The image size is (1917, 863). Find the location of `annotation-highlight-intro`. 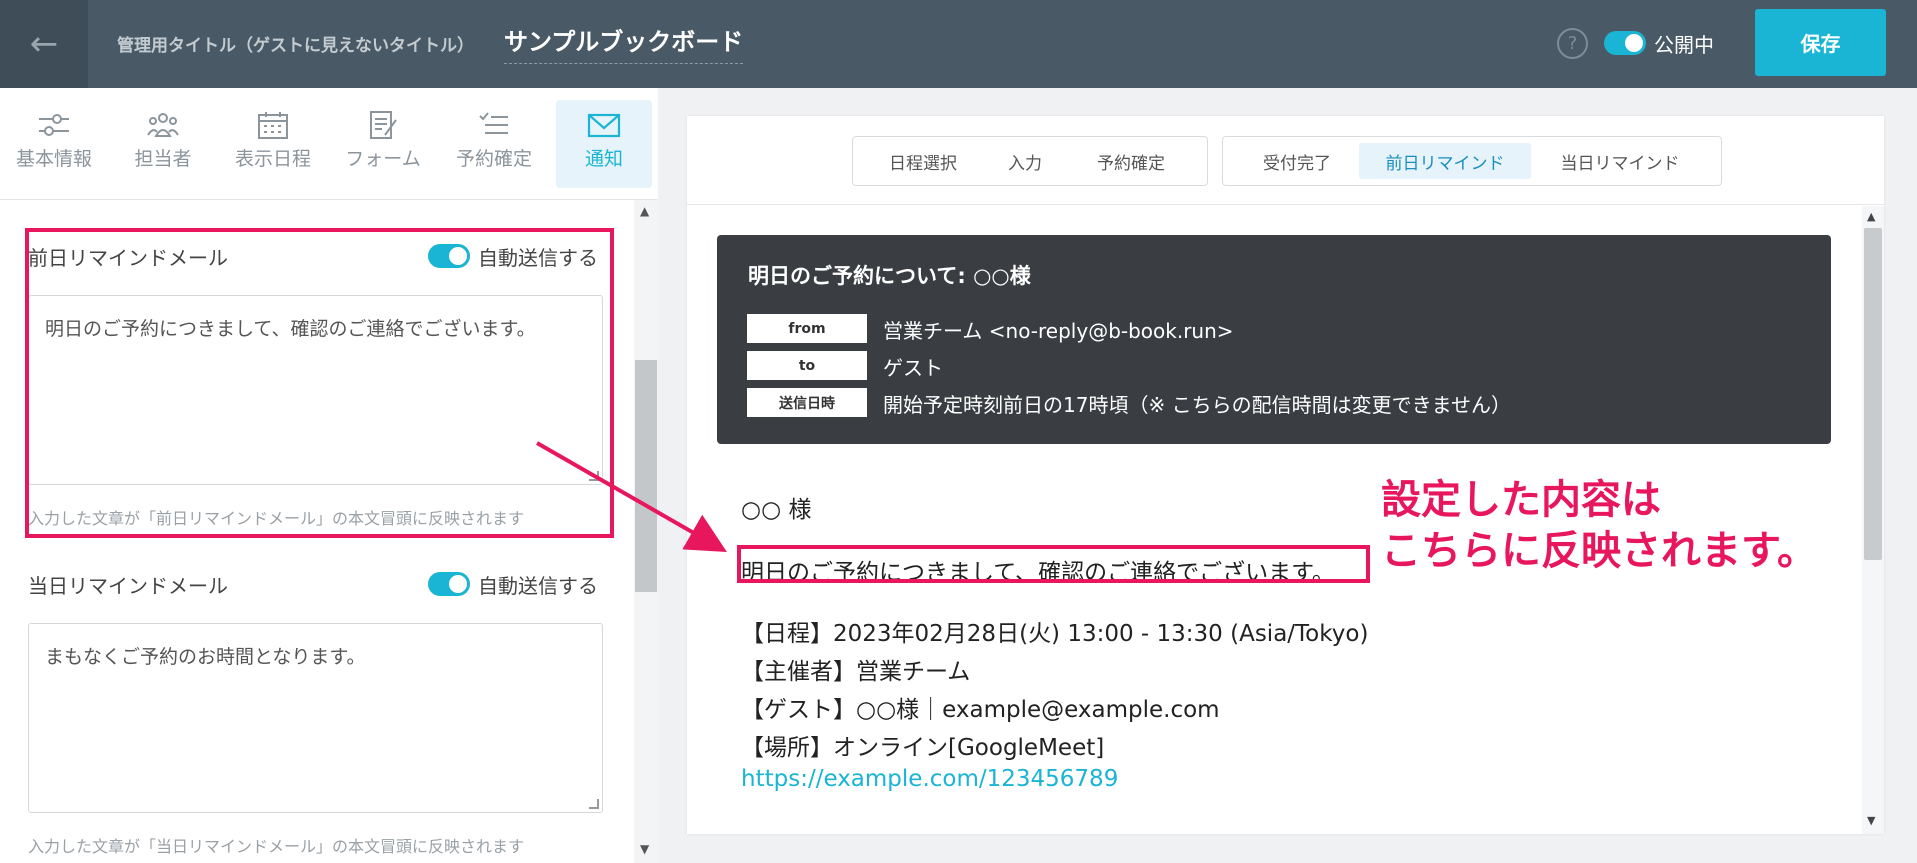

annotation-highlight-intro is located at coordinates (1053, 564).